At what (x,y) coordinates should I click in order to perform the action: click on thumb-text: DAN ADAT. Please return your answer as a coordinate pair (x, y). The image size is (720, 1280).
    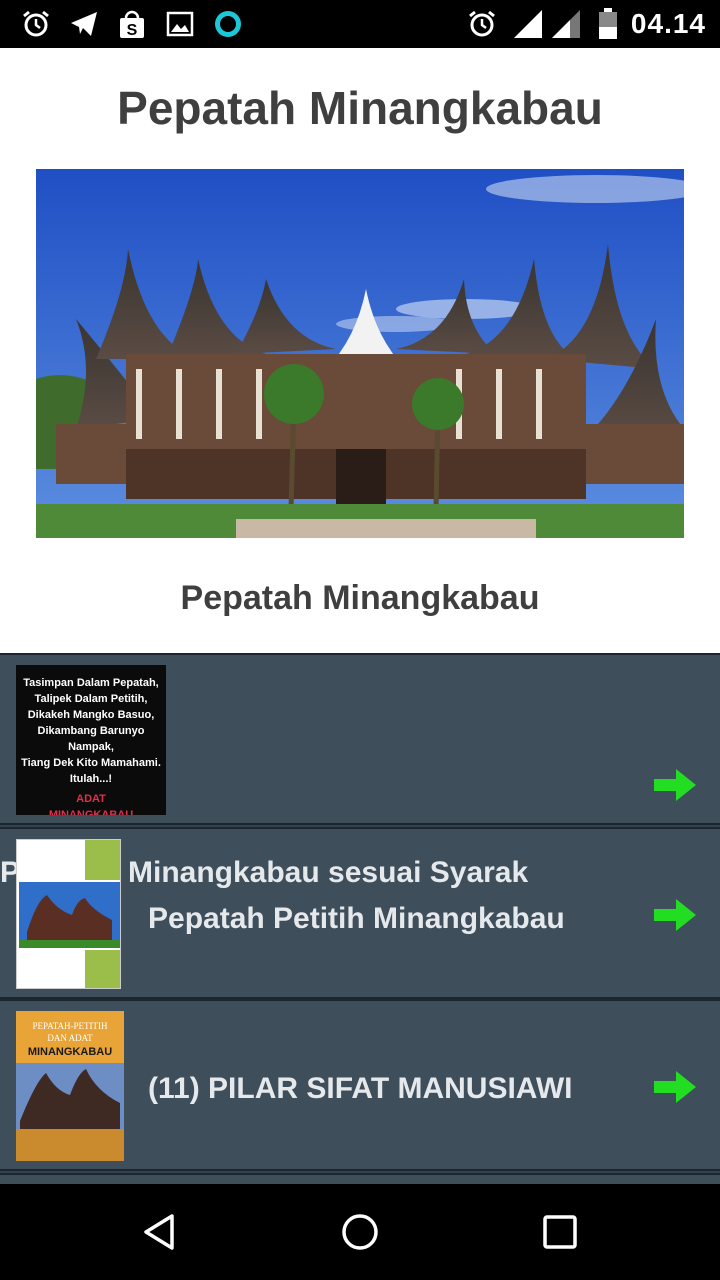
    Looking at the image, I should click on (70, 1038).